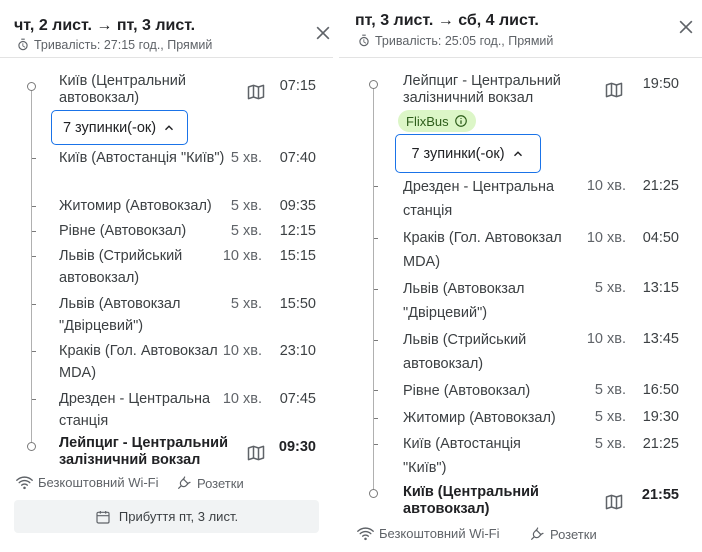  I want to click on segment-duration: Тривалість: 27:15 год., Прямий, so click(114, 45).